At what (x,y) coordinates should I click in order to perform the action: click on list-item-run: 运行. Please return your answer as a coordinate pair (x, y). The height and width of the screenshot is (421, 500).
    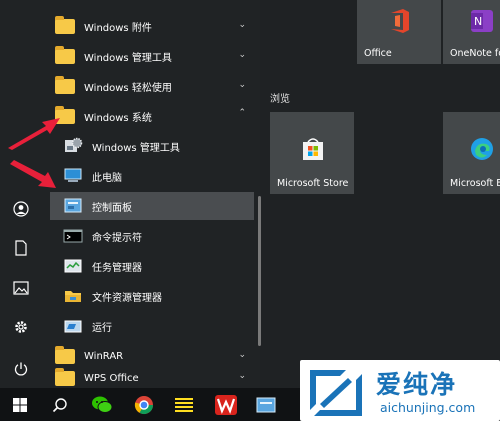
    Looking at the image, I should click on (152, 326).